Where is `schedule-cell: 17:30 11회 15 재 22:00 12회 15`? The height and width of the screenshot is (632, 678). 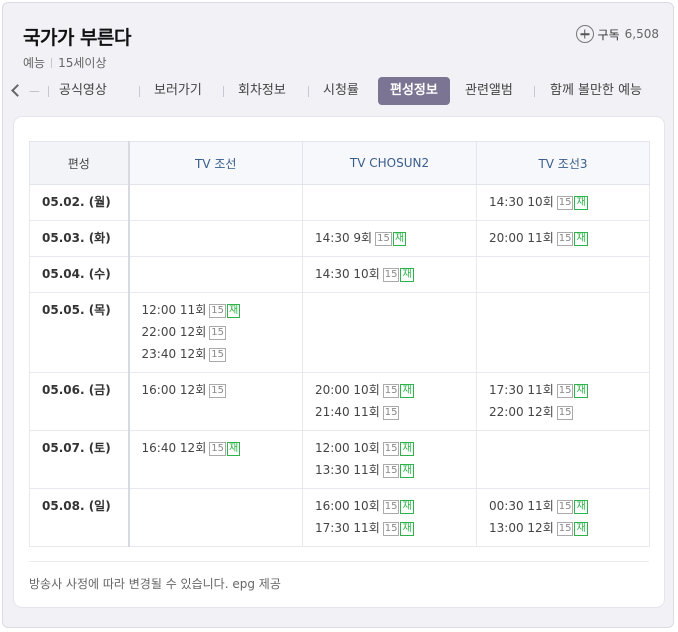
schedule-cell: 17:30 11회 15 재 22:00 12회 15 is located at coordinates (563, 401).